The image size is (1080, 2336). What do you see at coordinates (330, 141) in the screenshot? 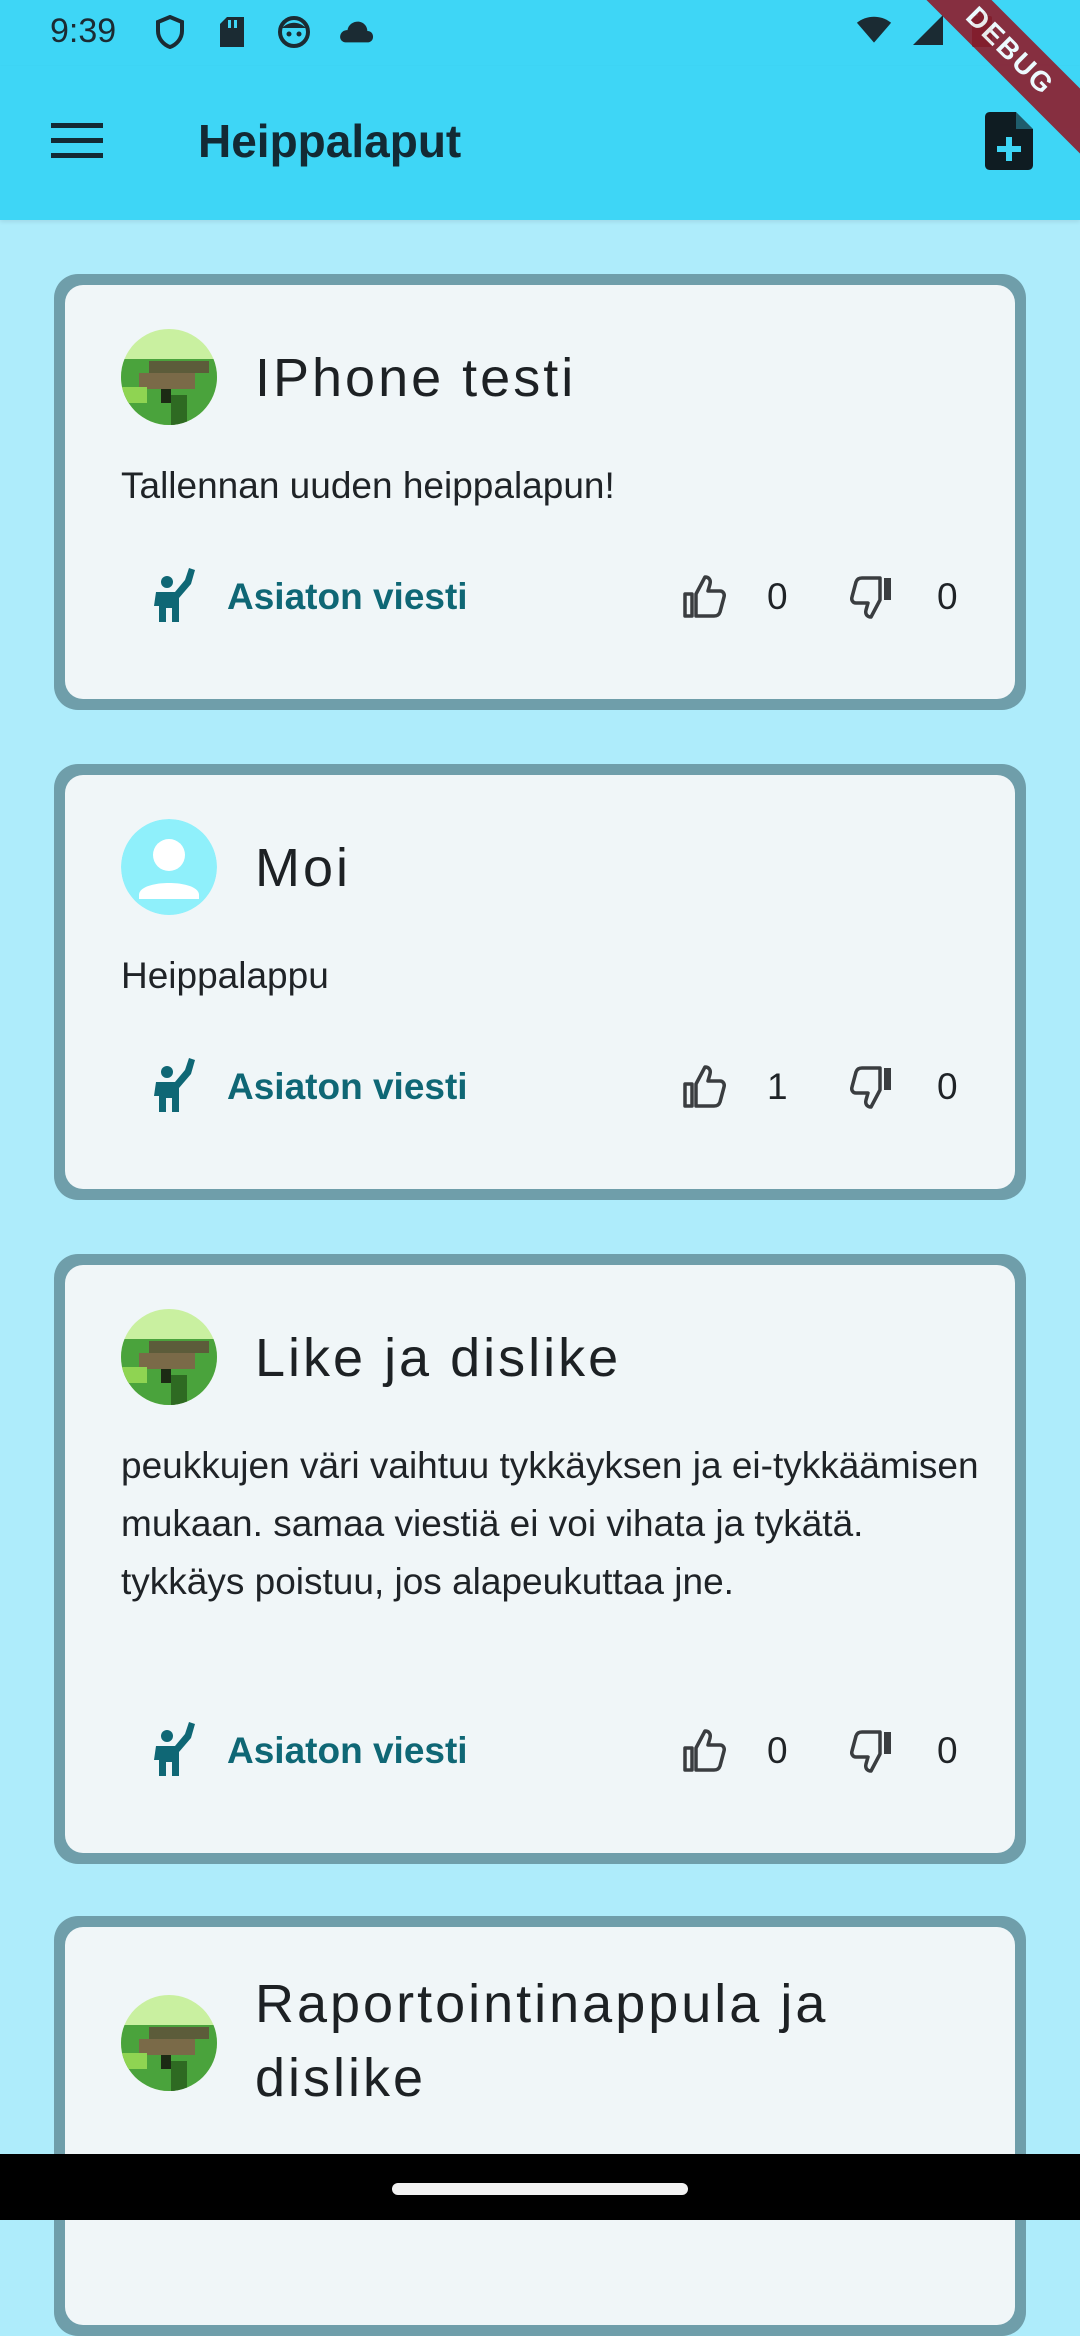
I see `page-title: Heippalaput` at bounding box center [330, 141].